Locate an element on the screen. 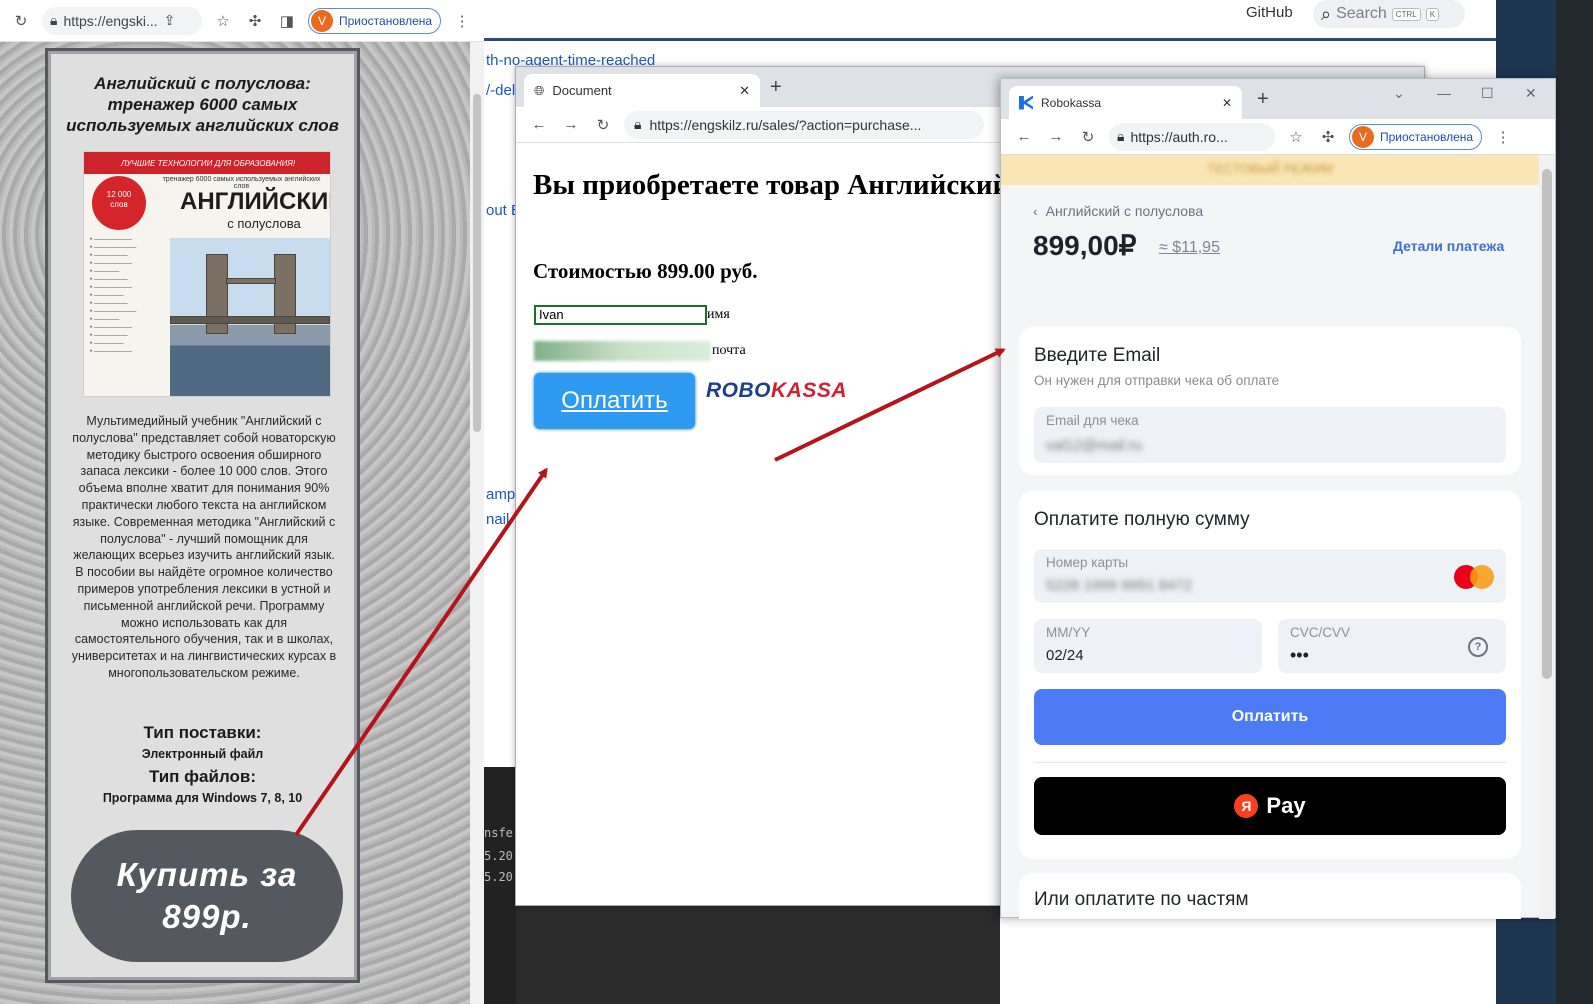  full-payment-heading: Оплатите полную сумму is located at coordinates (1142, 519).